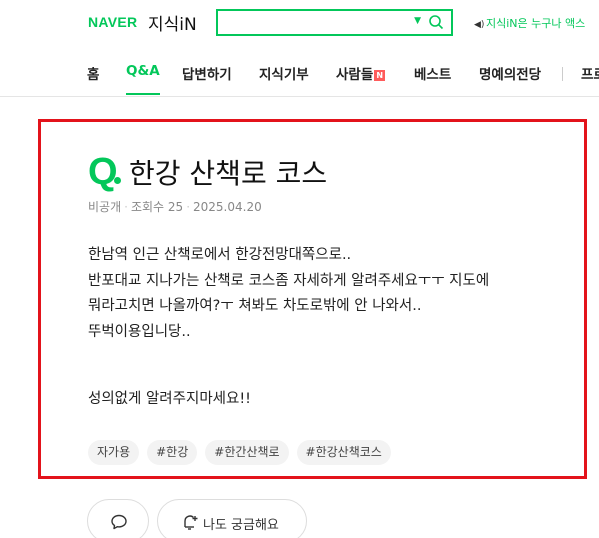  Describe the element at coordinates (93, 73) in the screenshot. I see `nav-home: 홈` at that location.